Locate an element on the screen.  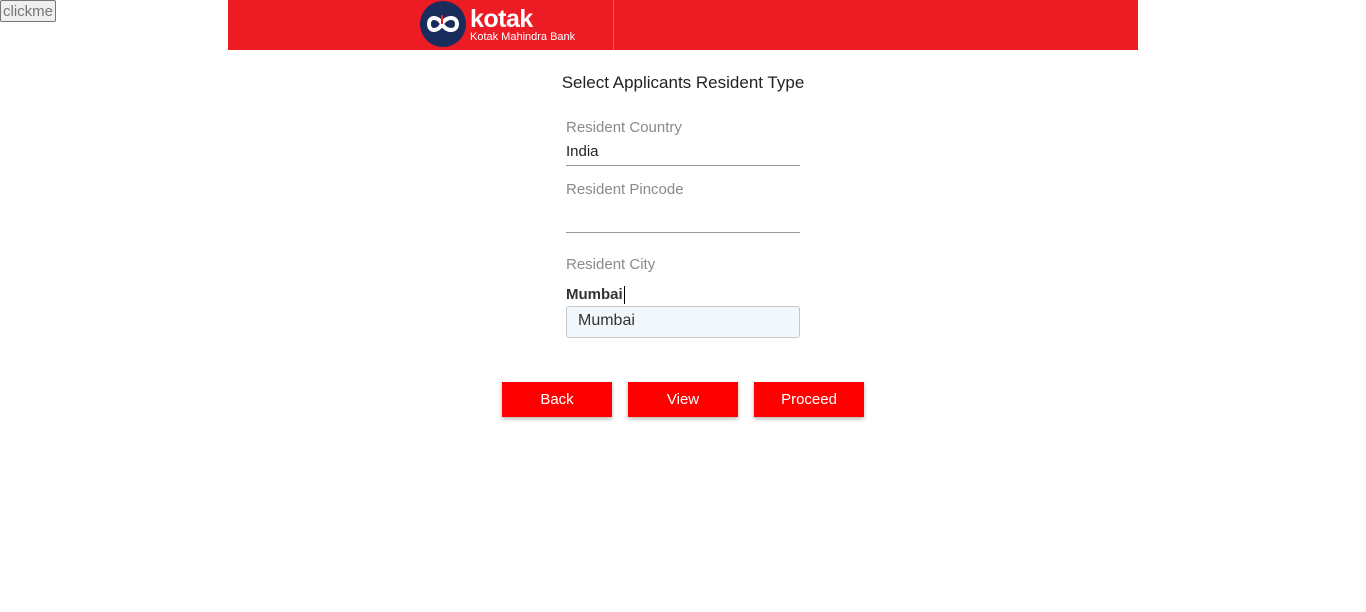
header-divider is located at coordinates (613, 25).